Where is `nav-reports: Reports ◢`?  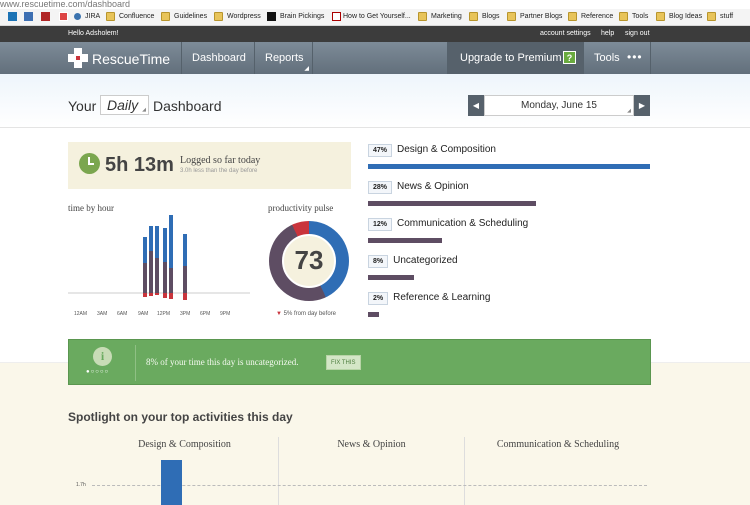
nav-reports: Reports ◢ is located at coordinates (283, 58).